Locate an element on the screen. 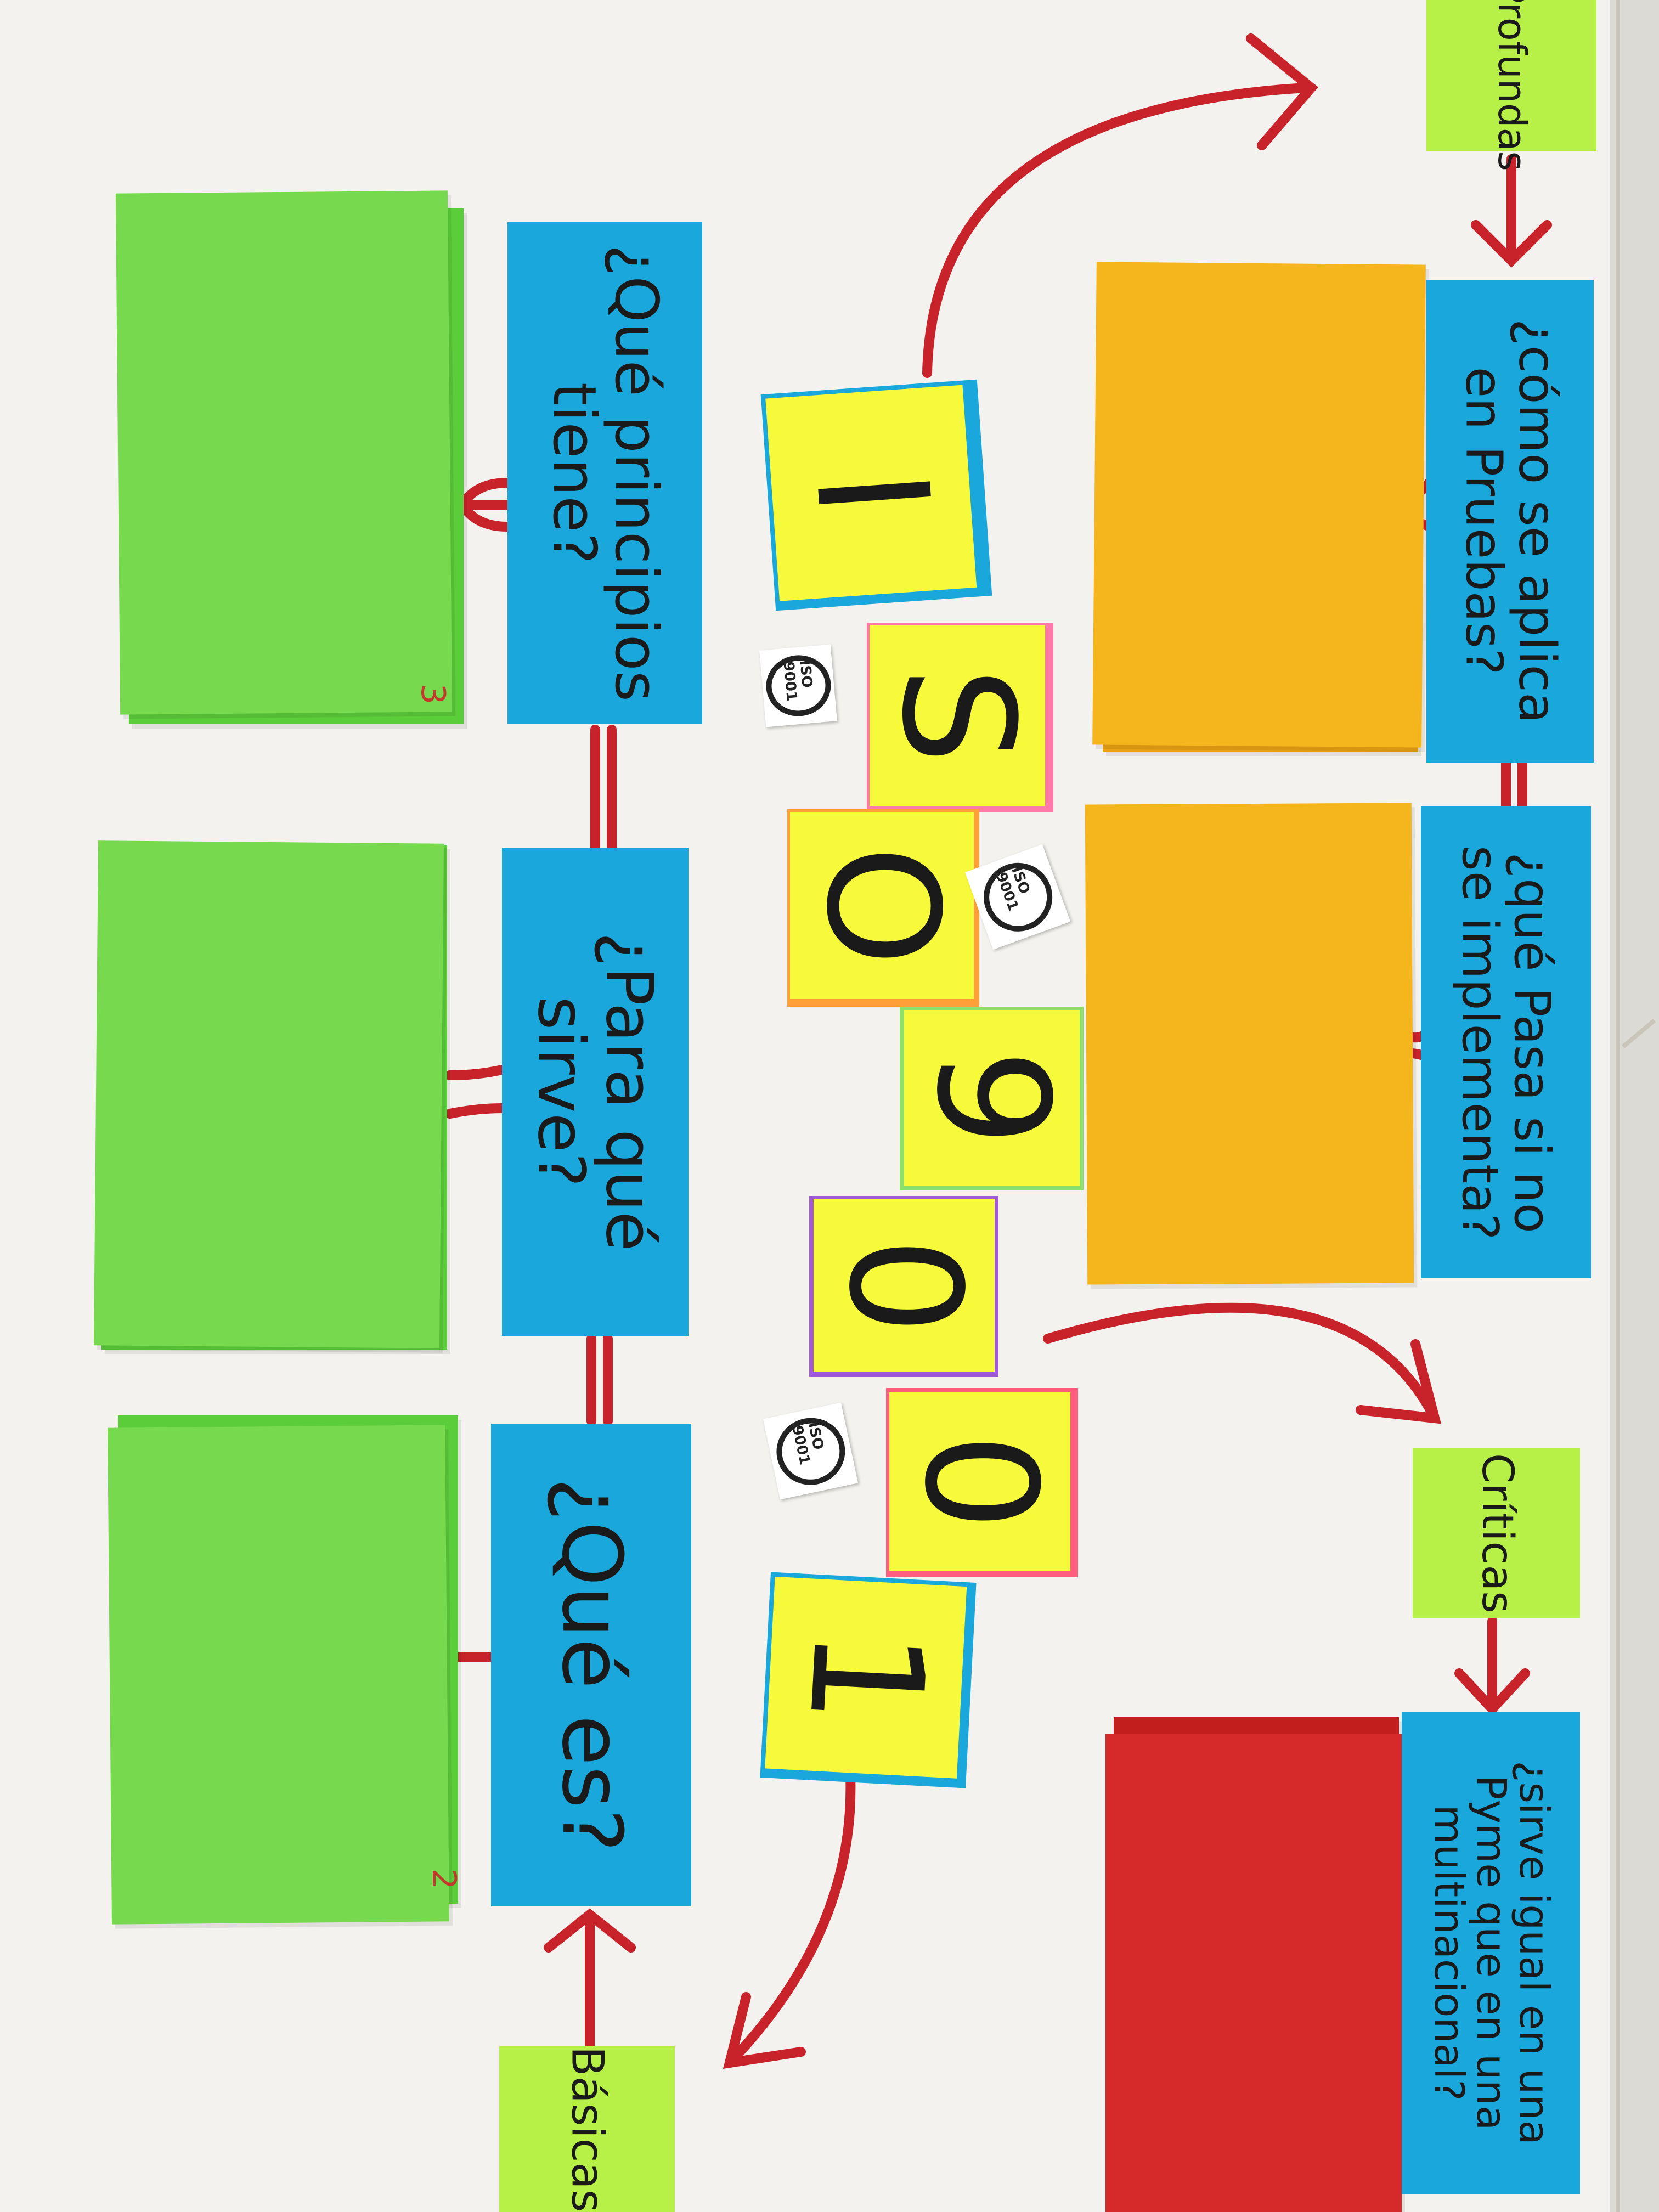  category-card-profundas: Profundas is located at coordinates (1511, 85).